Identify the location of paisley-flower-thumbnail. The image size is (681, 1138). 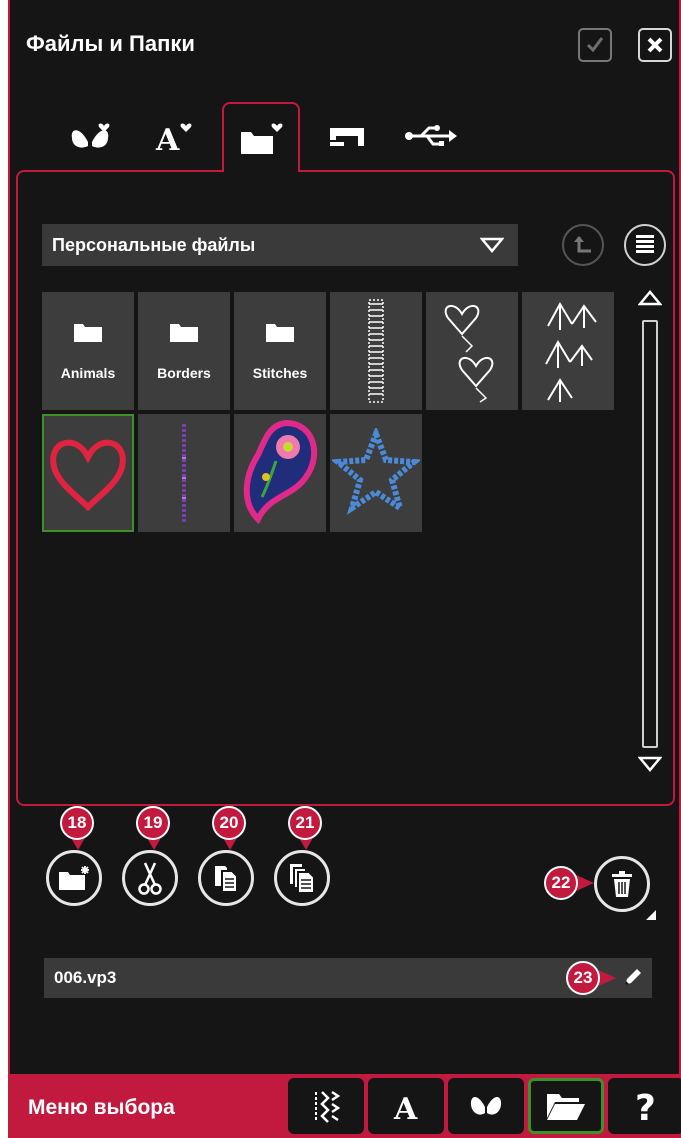
(280, 472).